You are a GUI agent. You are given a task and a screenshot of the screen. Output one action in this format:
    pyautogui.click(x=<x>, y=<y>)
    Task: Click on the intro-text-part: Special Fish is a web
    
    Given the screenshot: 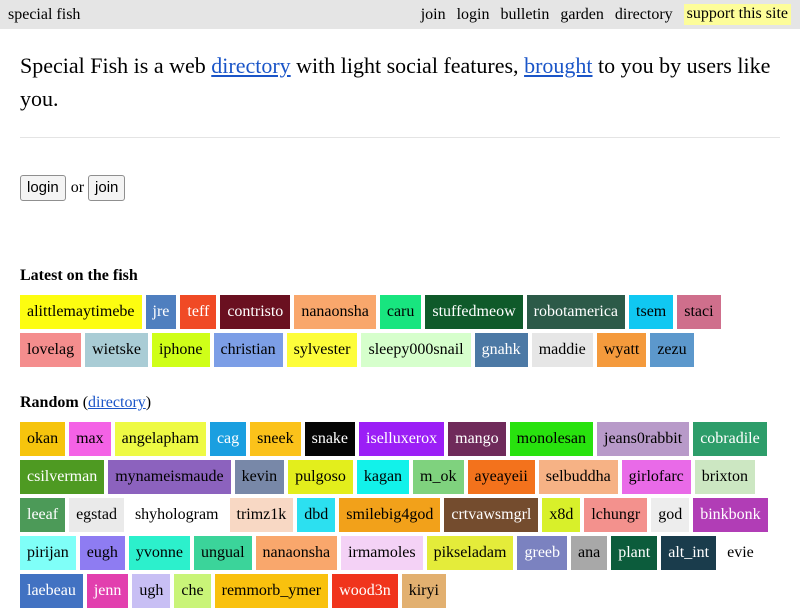 What is the action you would take?
    pyautogui.click(x=116, y=65)
    